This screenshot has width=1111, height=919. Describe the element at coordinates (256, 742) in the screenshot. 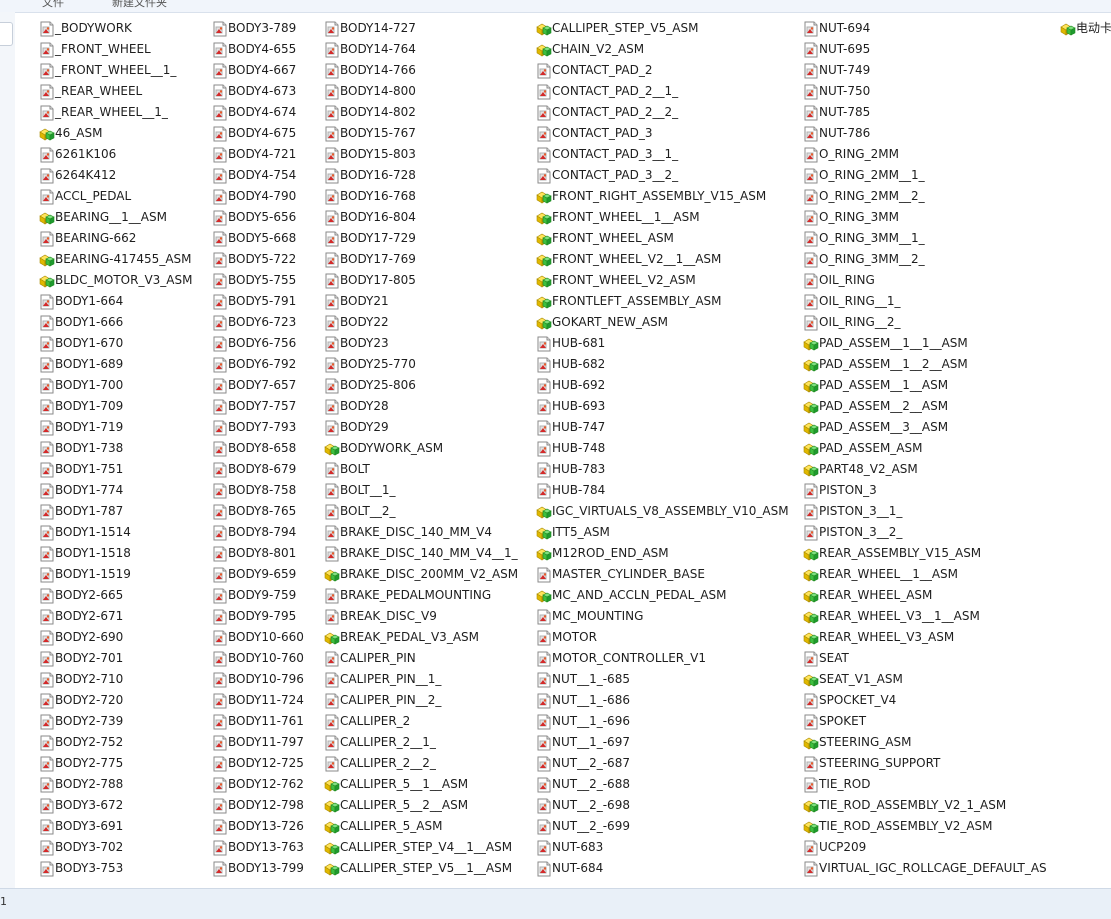

I see `file-item: BODY11-797` at that location.